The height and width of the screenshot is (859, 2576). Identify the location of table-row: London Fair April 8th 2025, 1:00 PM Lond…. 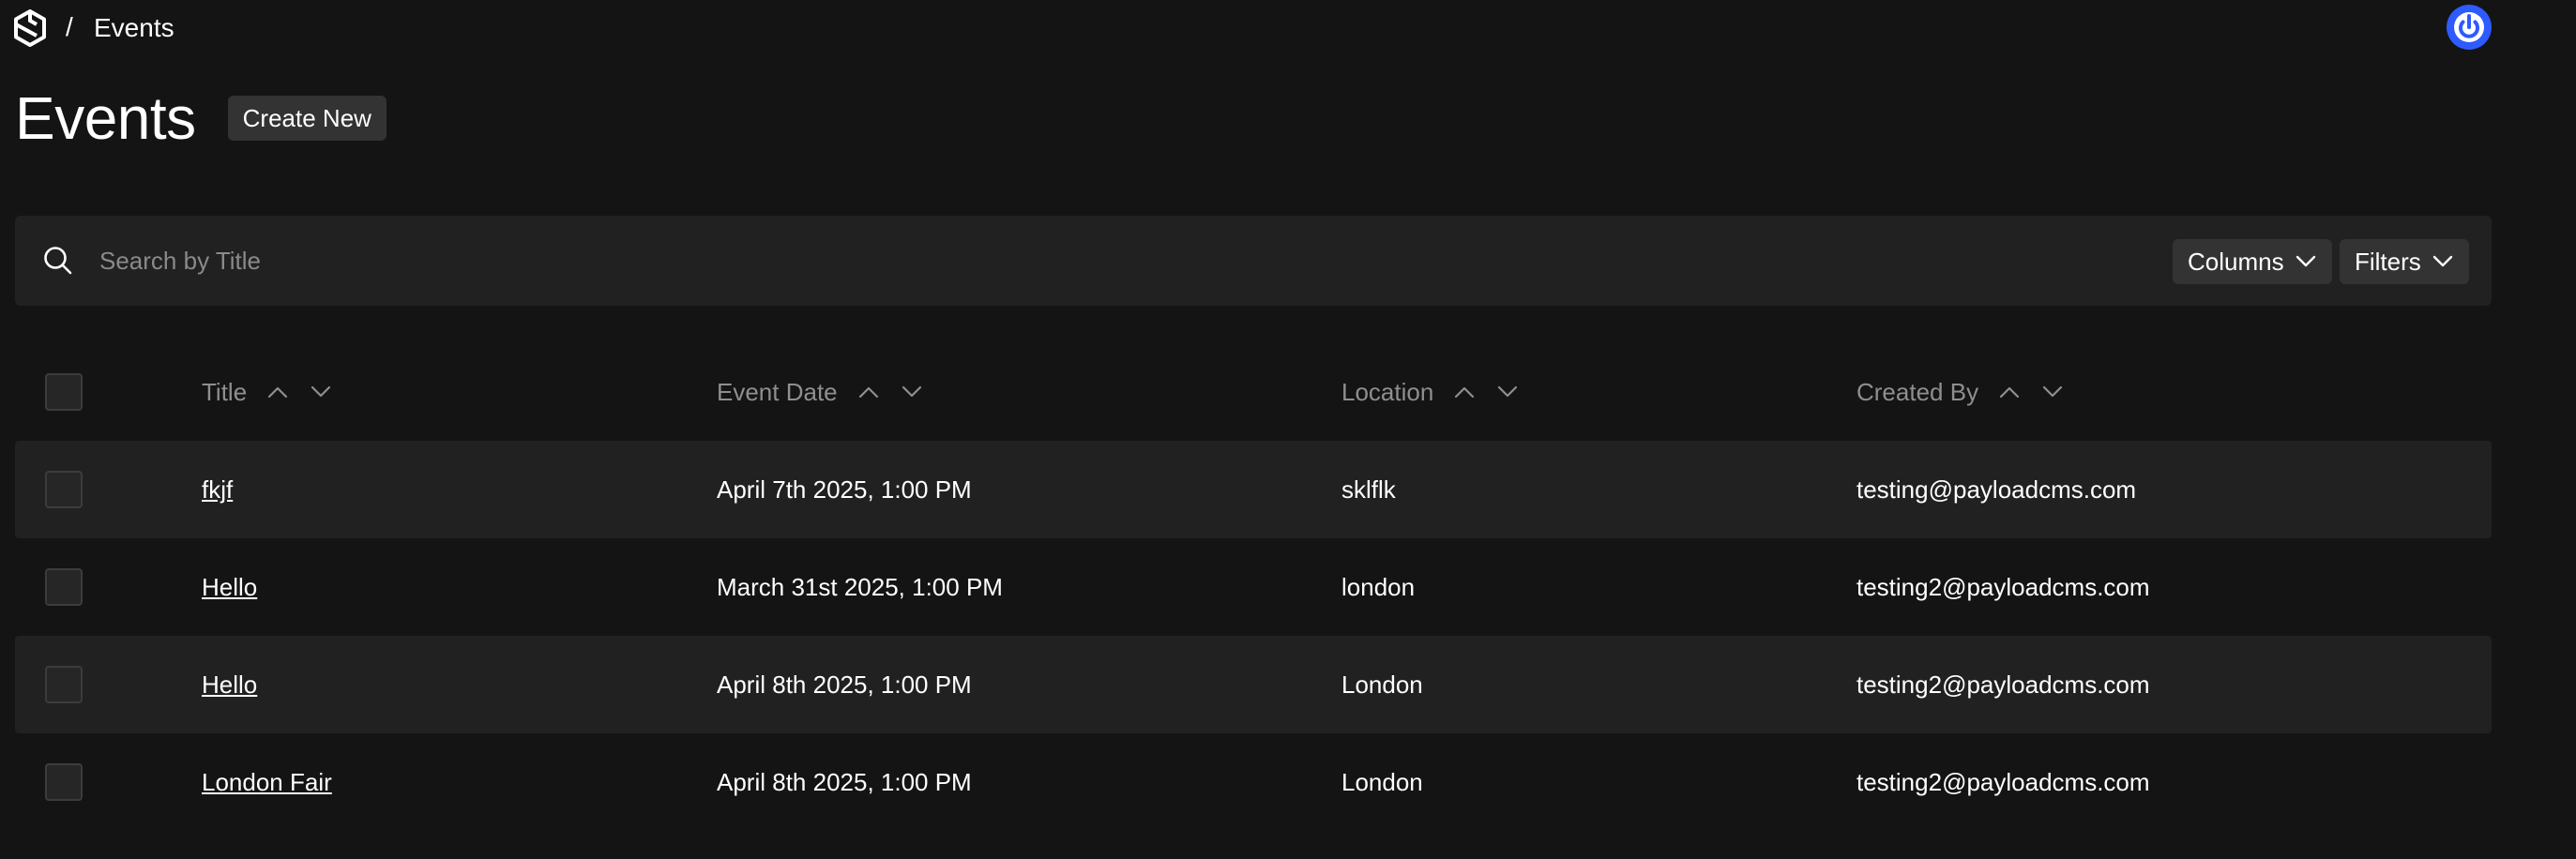
(1254, 782).